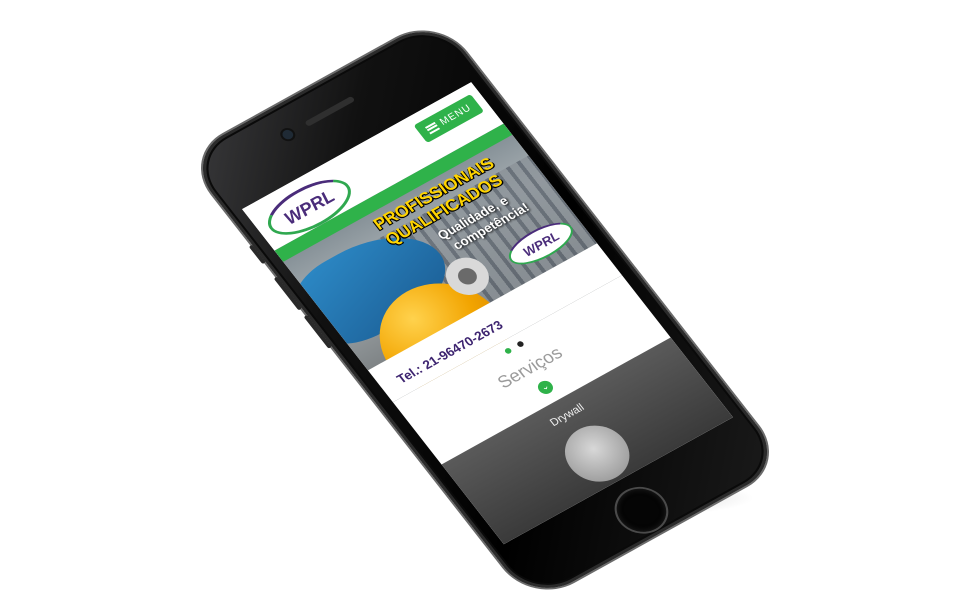 The width and height of the screenshot is (960, 606). Describe the element at coordinates (288, 135) in the screenshot. I see `front-camera` at that location.